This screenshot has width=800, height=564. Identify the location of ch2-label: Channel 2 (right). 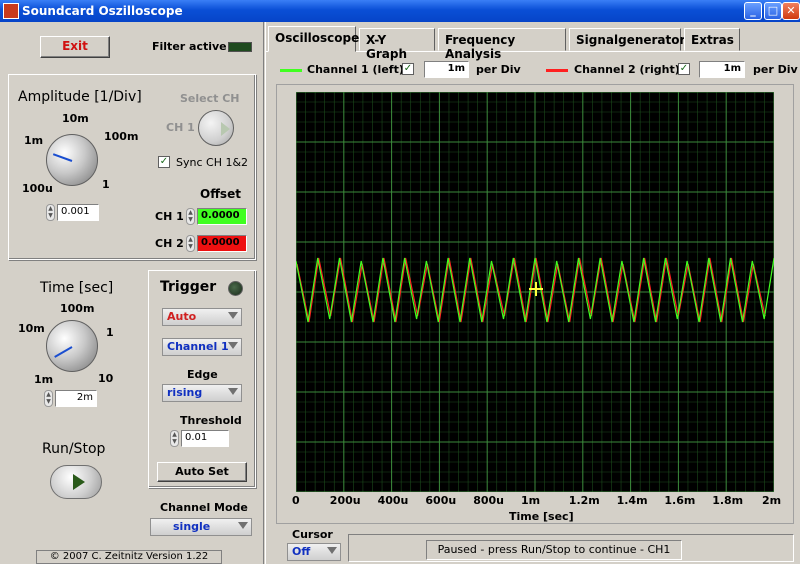
(627, 69).